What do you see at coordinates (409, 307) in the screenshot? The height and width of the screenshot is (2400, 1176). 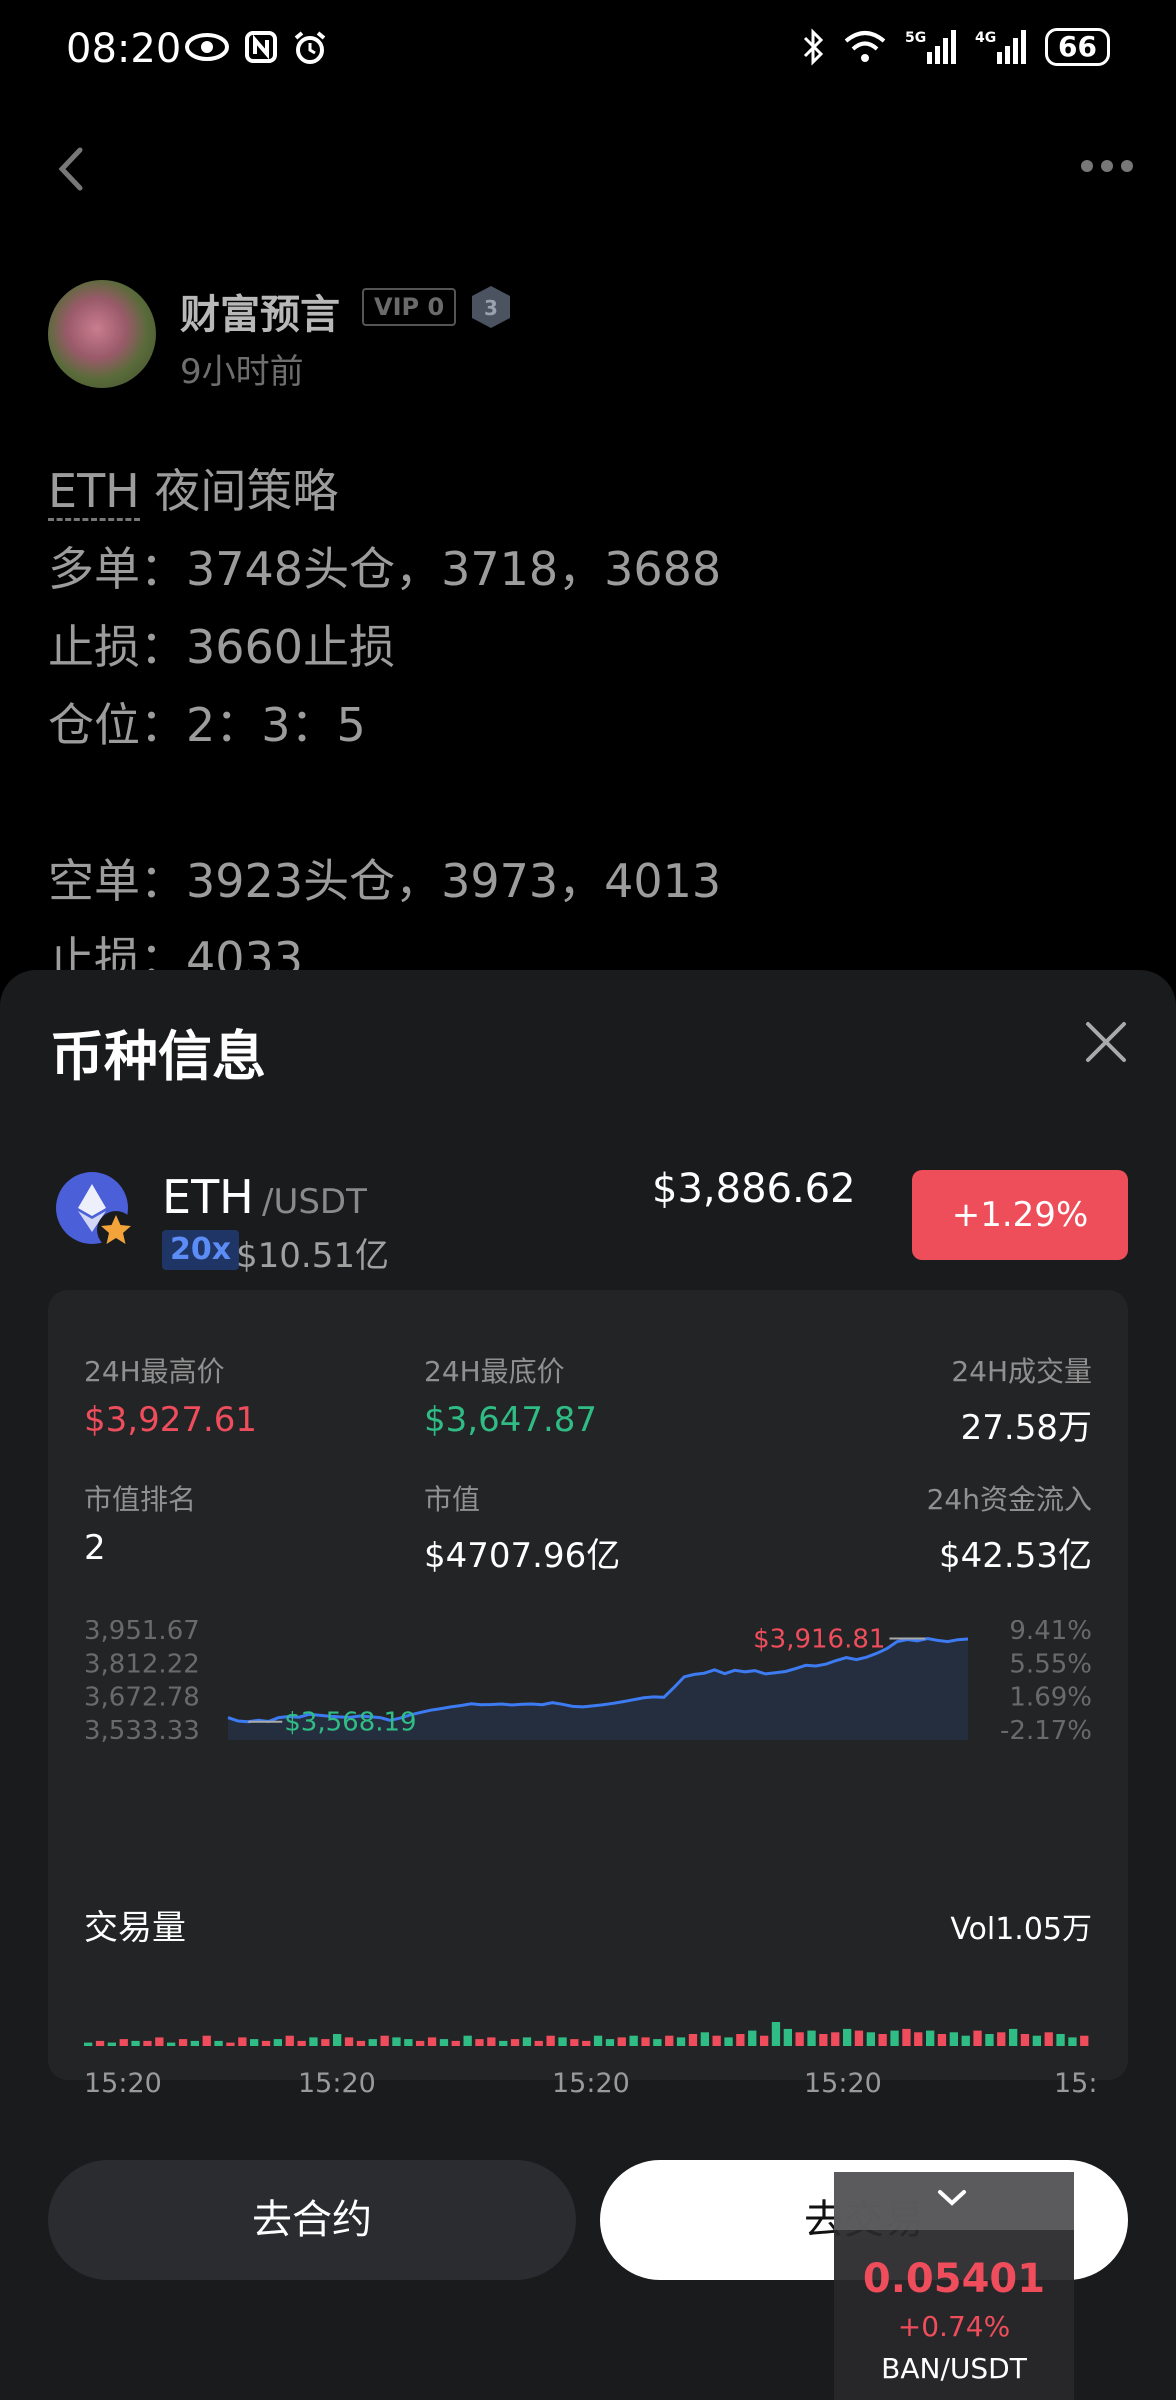 I see `vip-badge: VIP 0` at bounding box center [409, 307].